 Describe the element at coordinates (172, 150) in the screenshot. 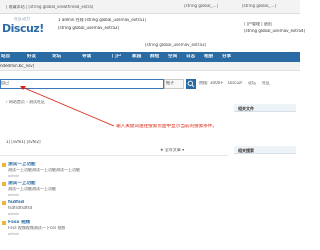

I see `sort-select: ★ 全年文章 ▾` at that location.